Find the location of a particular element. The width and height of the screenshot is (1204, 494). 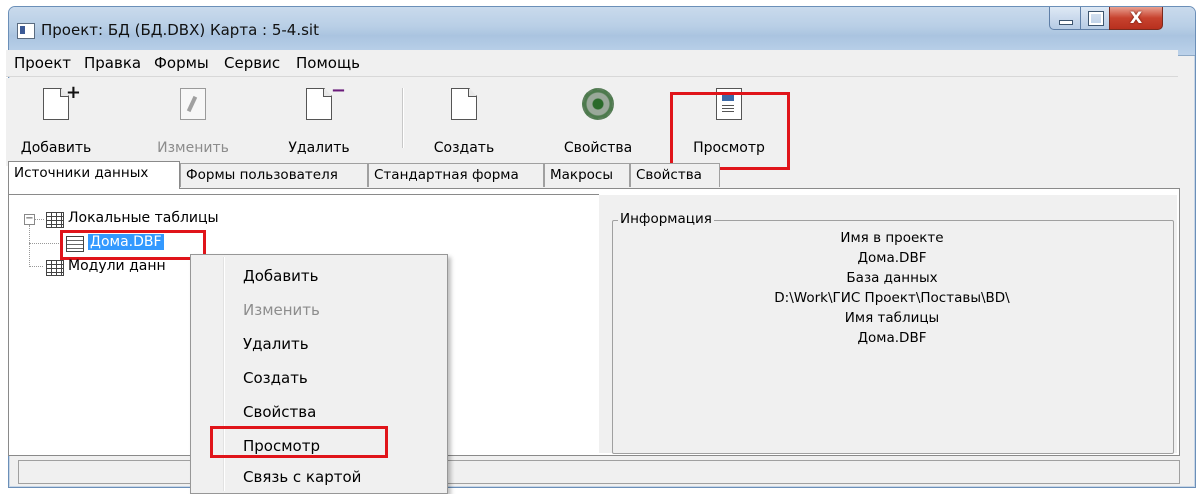

title-bar: Проект: БД (БД.DBX) Карта : 5-4.sit X is located at coordinates (602, 31).